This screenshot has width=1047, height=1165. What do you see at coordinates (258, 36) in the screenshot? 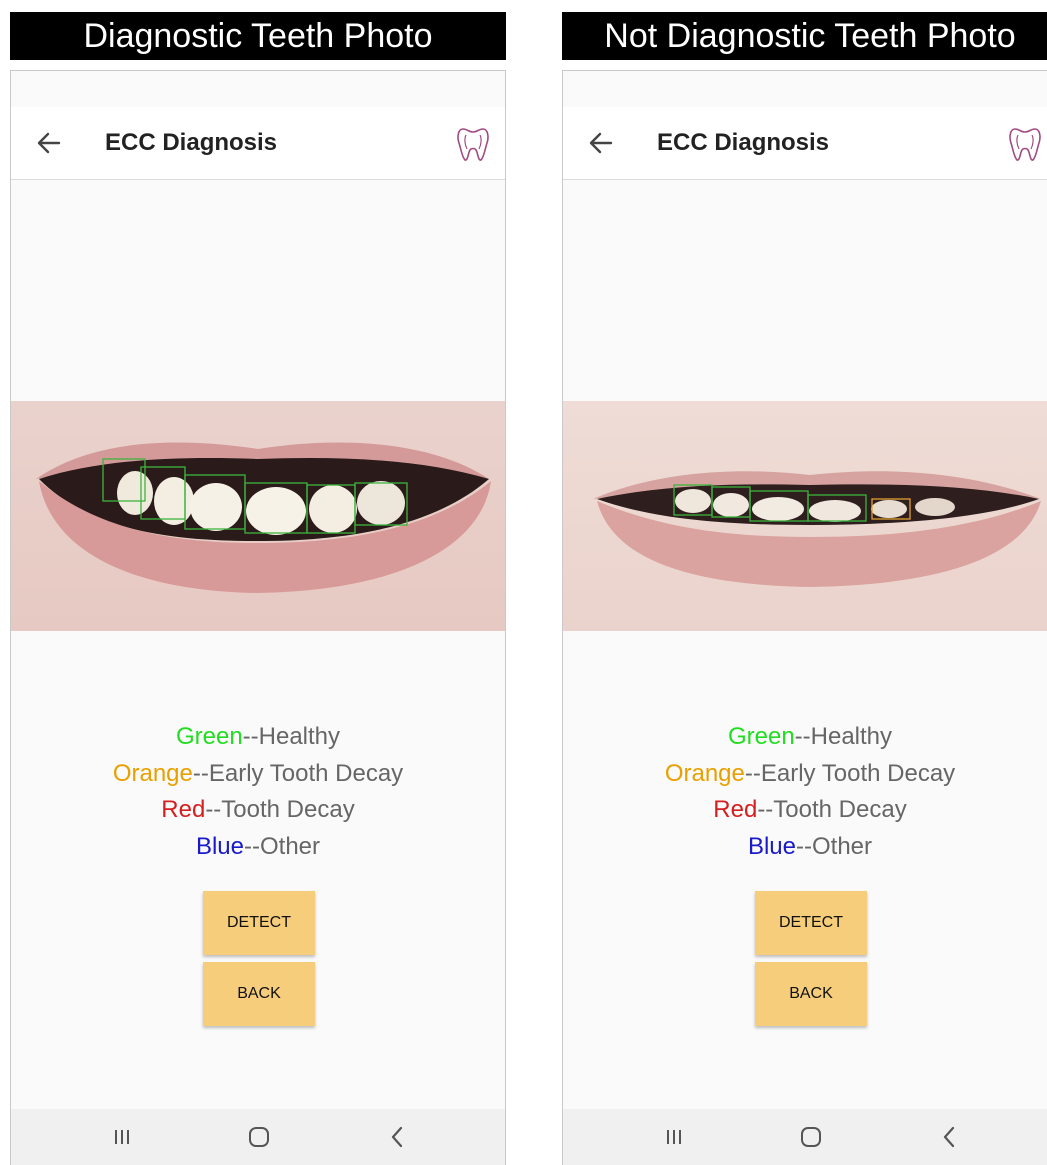
I see `panel-title: Diagnostic Teeth Photo` at bounding box center [258, 36].